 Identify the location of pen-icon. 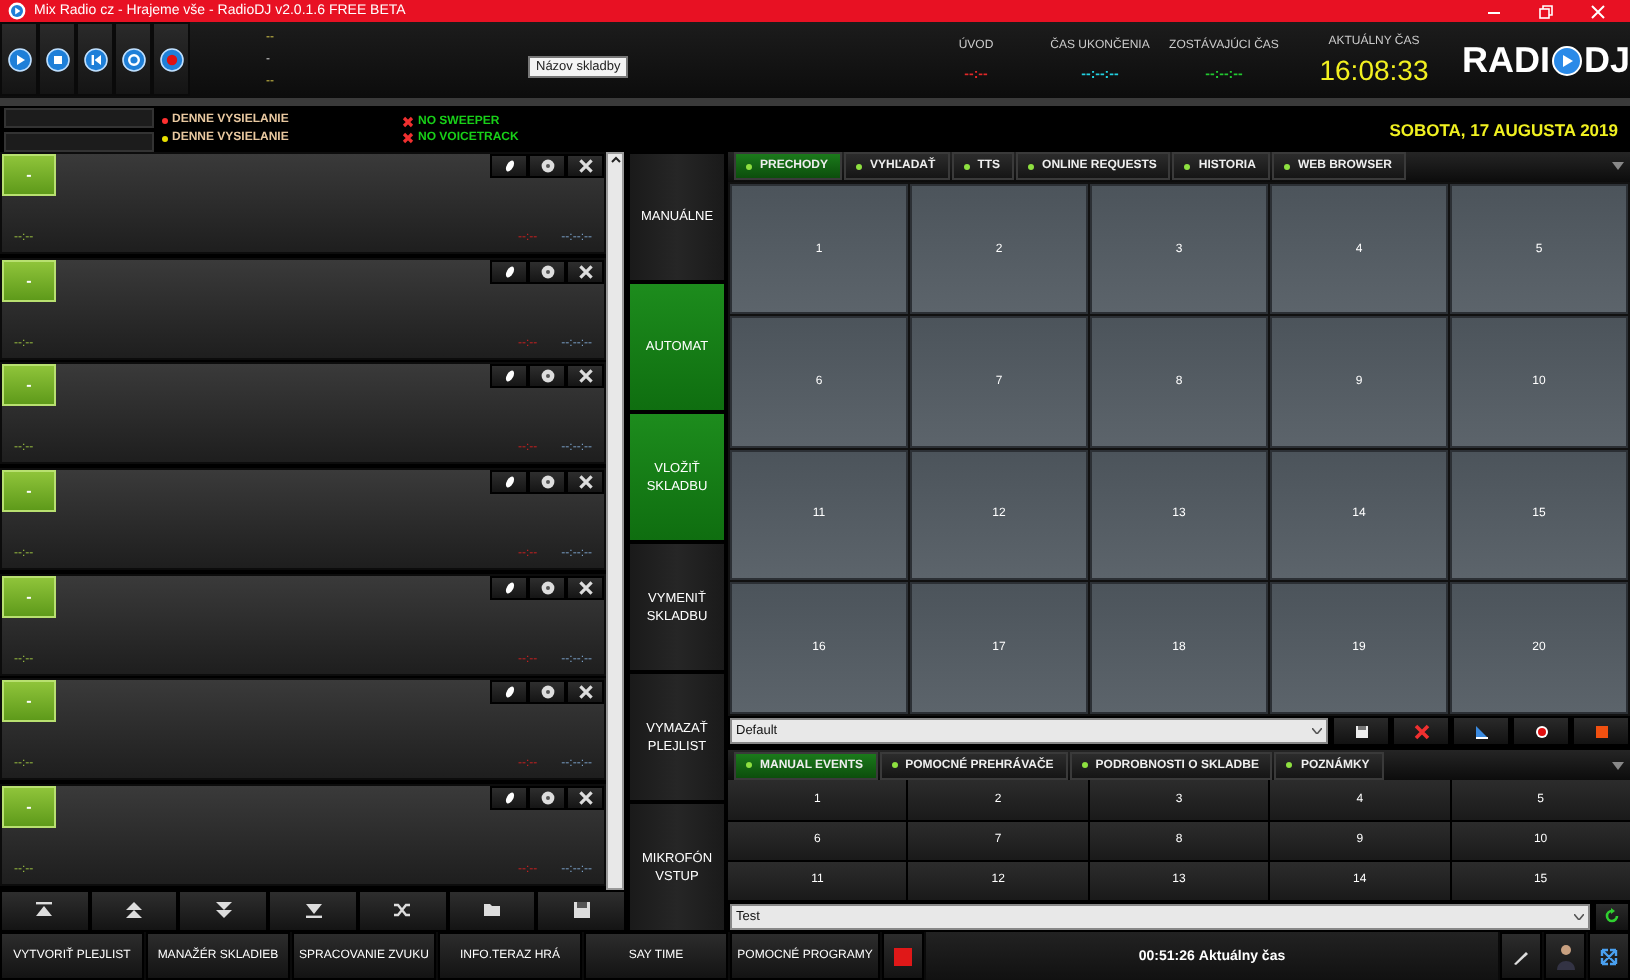
(1521, 956).